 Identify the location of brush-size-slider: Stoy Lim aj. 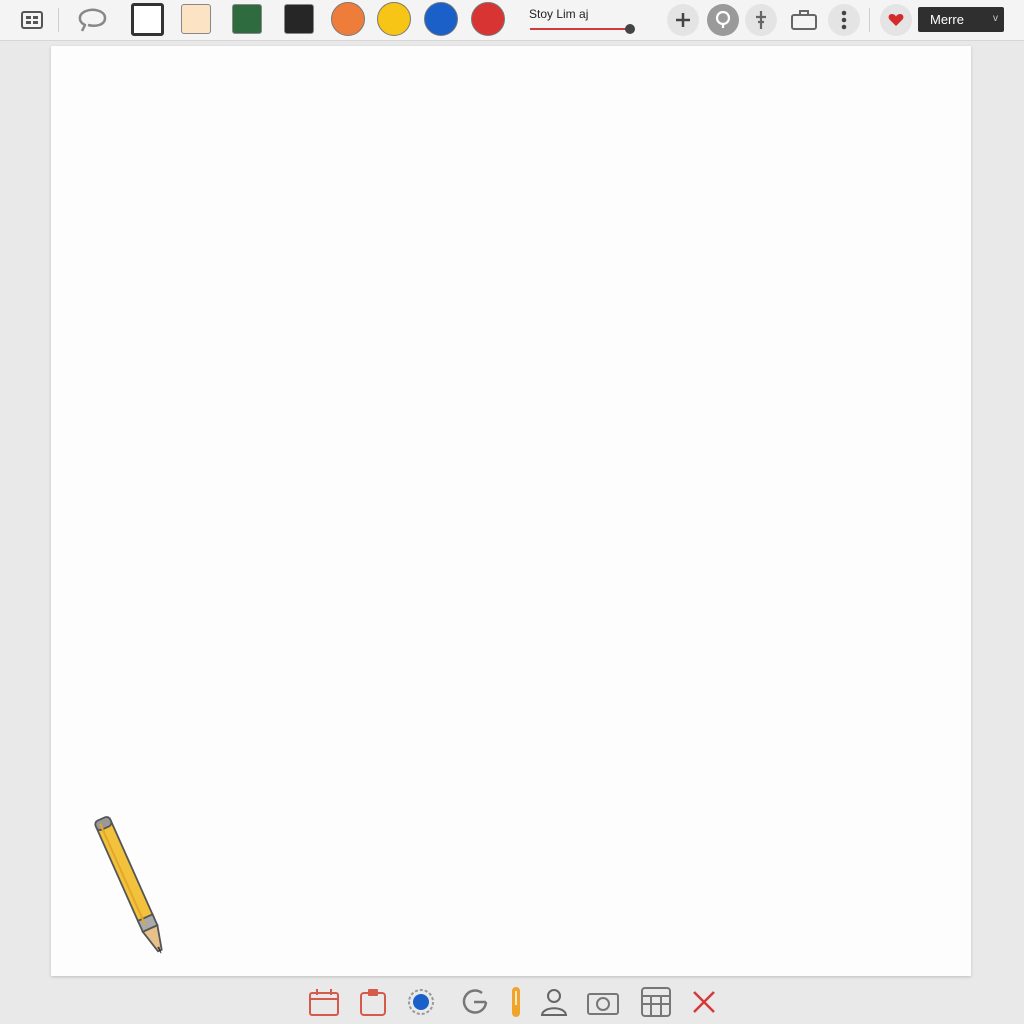
(582, 20).